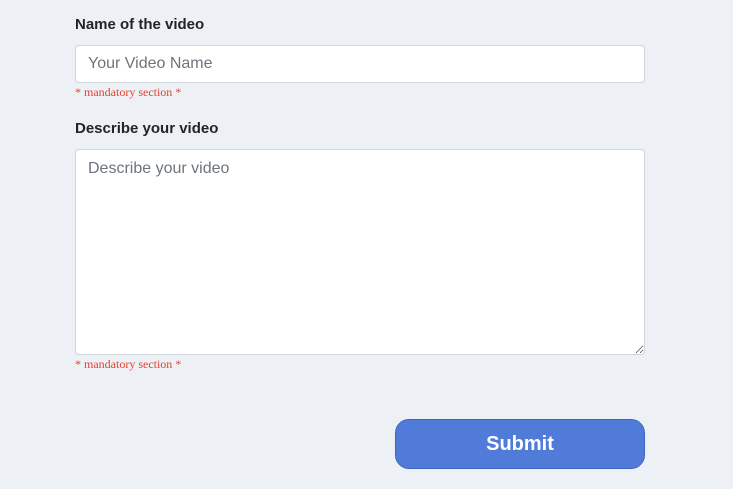 This screenshot has width=733, height=489. What do you see at coordinates (147, 128) in the screenshot?
I see `video-description-label: Describe your video` at bounding box center [147, 128].